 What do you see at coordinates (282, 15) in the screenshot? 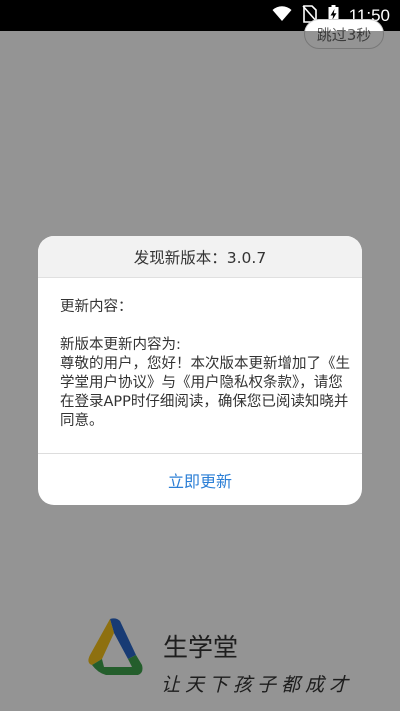
I see `wifi-icon` at bounding box center [282, 15].